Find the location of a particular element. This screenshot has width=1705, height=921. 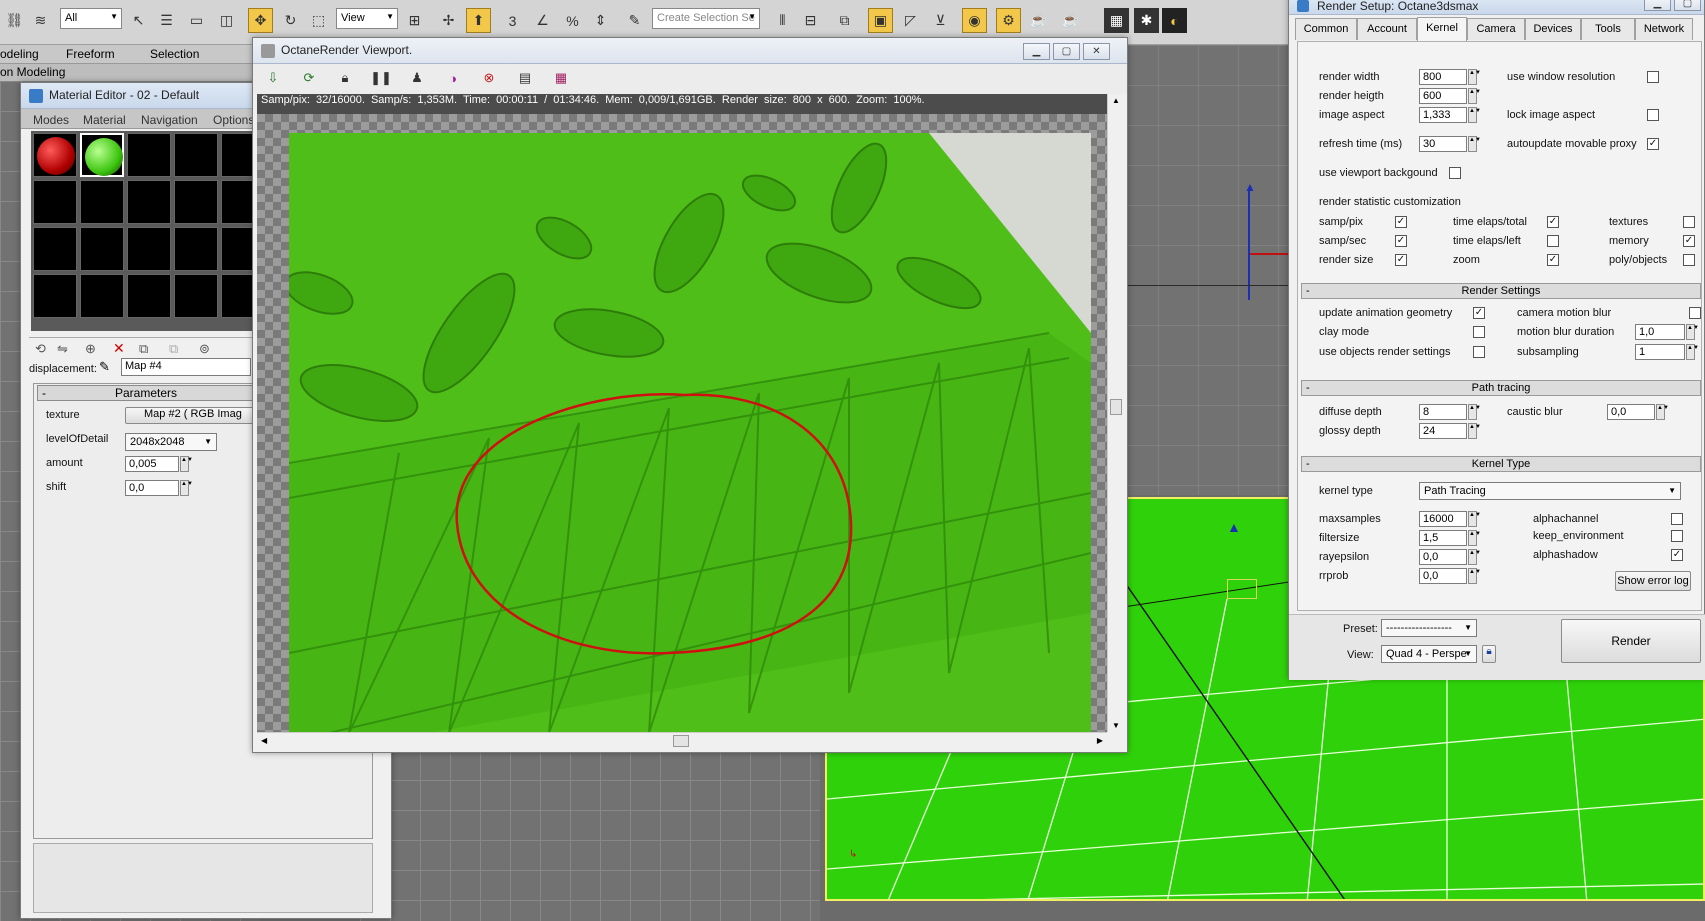

tab-account: Account is located at coordinates (1387, 29).